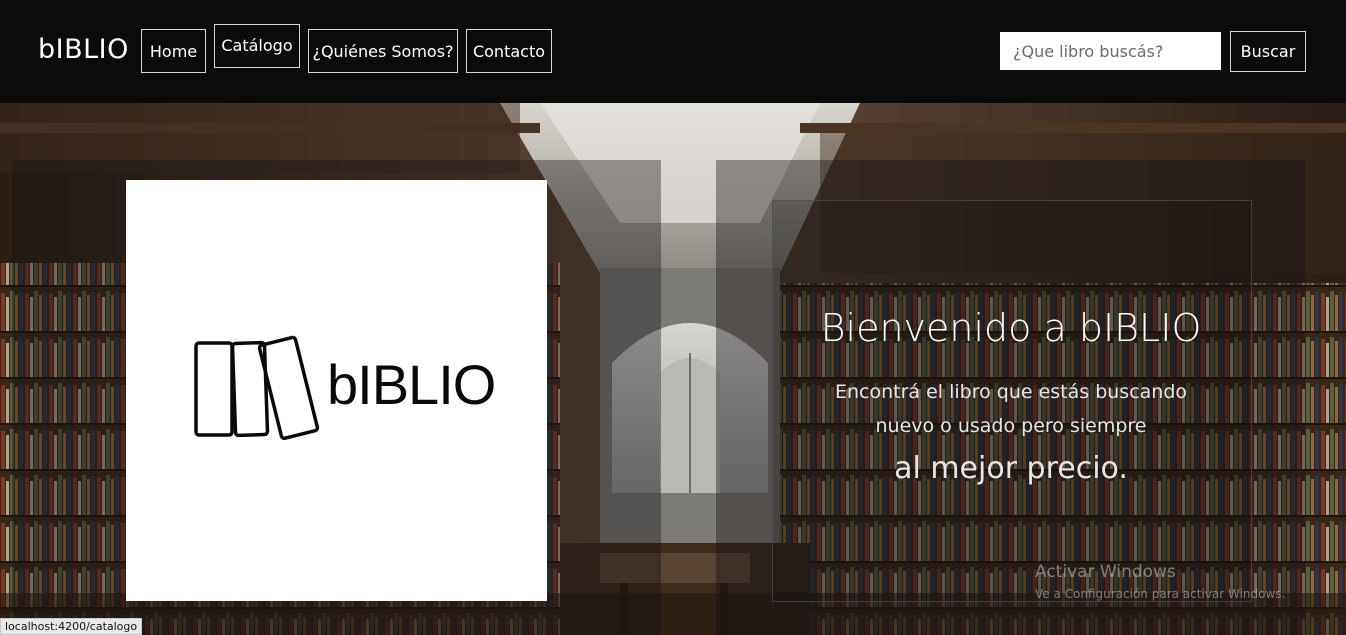  Describe the element at coordinates (1160, 594) in the screenshot. I see `windows-watermark-subtitle: Ve a Configuración para activar Windows.` at that location.